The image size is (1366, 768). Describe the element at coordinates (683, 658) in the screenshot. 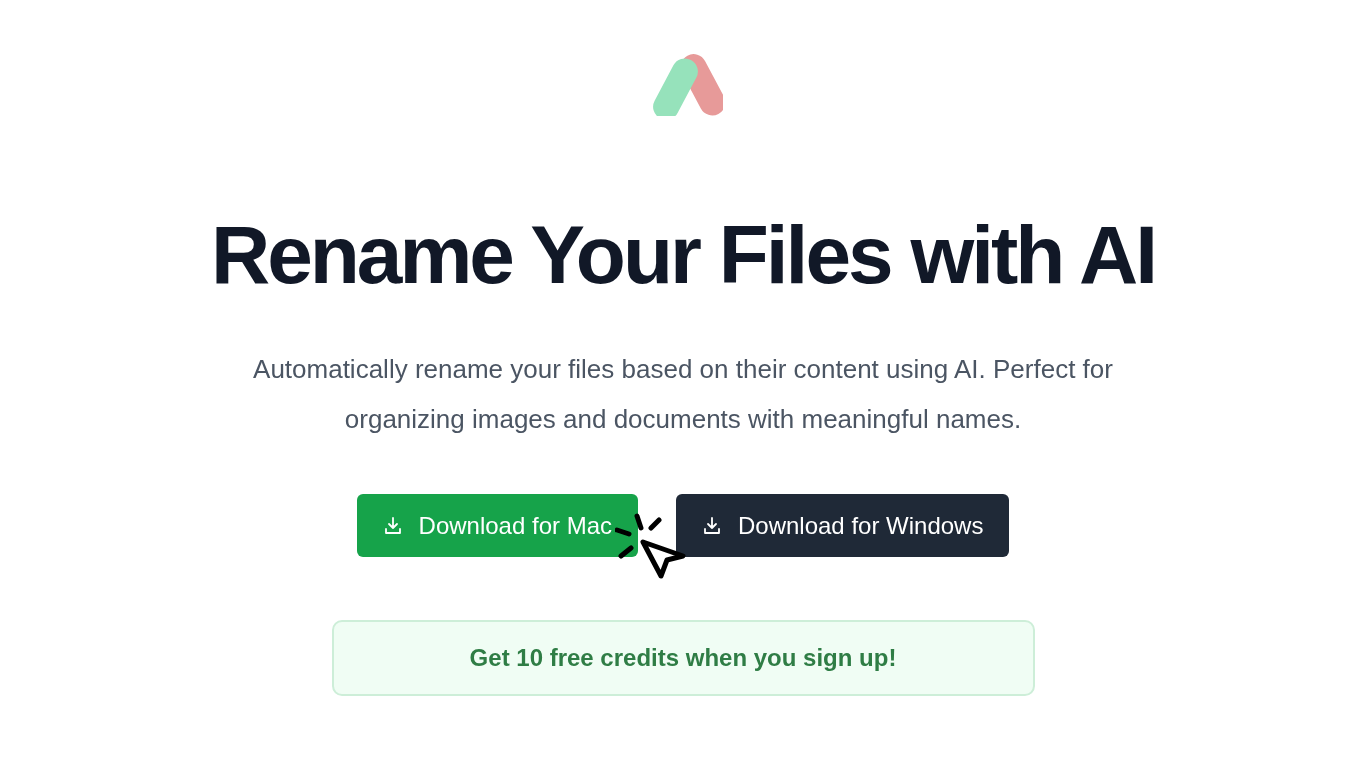

I see `signup-banner: Get 10 free credits when you sign up!` at that location.